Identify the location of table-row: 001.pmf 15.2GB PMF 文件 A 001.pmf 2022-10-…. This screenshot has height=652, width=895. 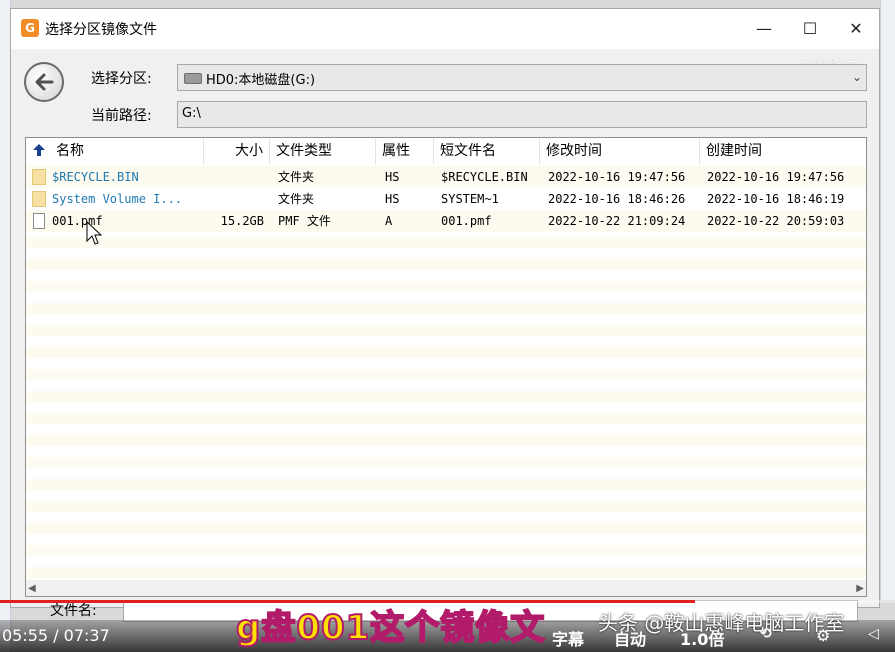
(446, 221).